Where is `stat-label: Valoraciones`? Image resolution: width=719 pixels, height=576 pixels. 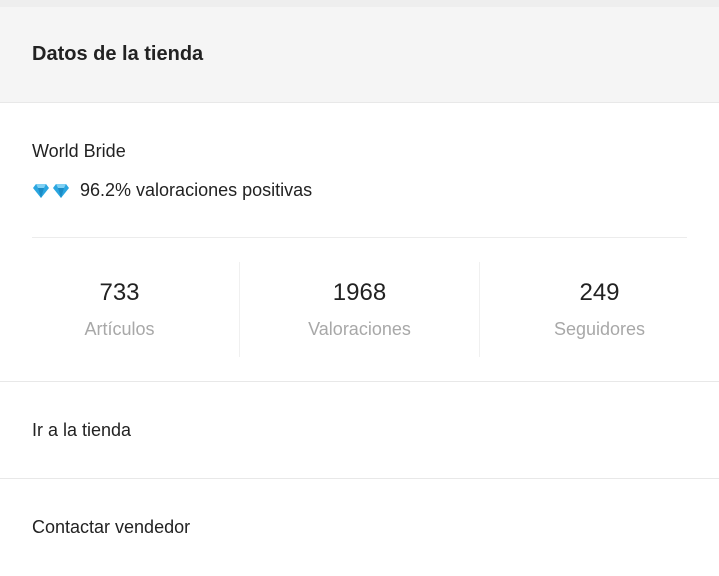 stat-label: Valoraciones is located at coordinates (359, 329).